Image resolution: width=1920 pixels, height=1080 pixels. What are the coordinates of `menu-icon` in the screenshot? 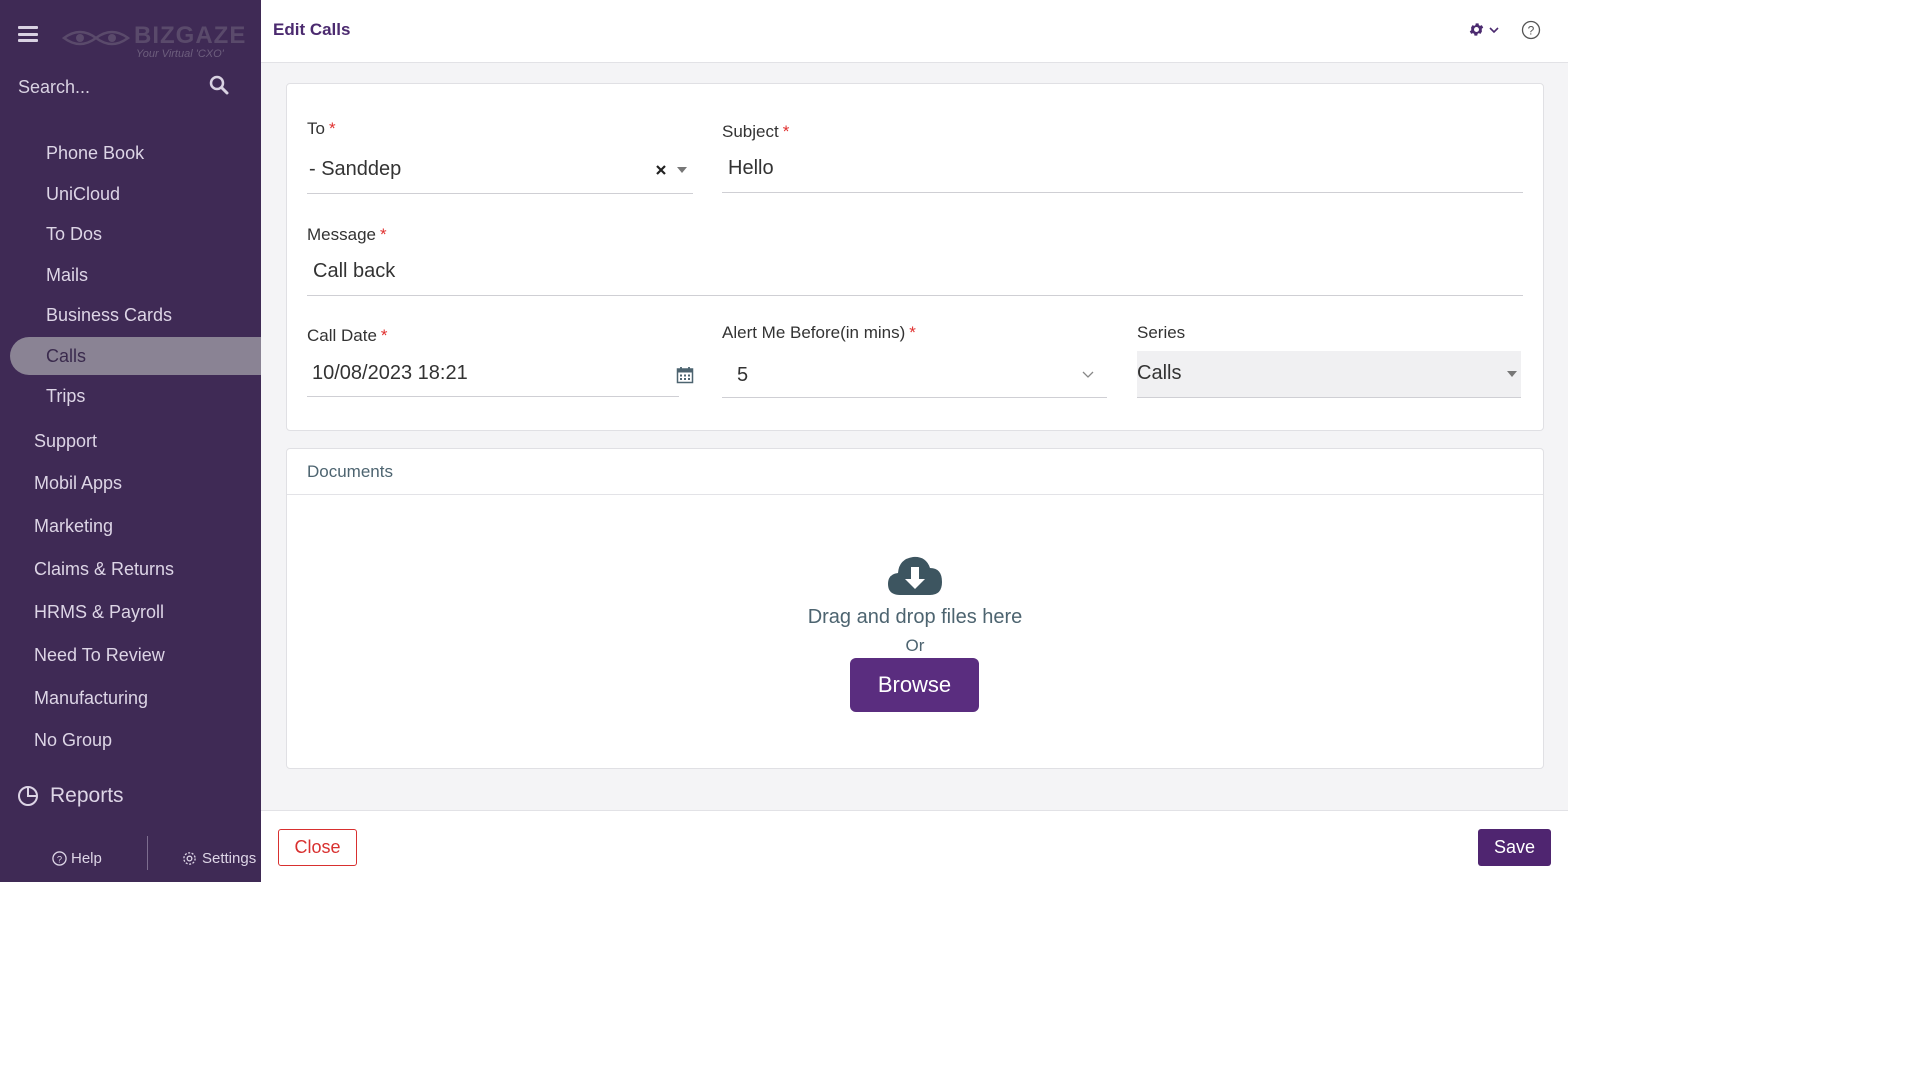 It's located at (28, 34).